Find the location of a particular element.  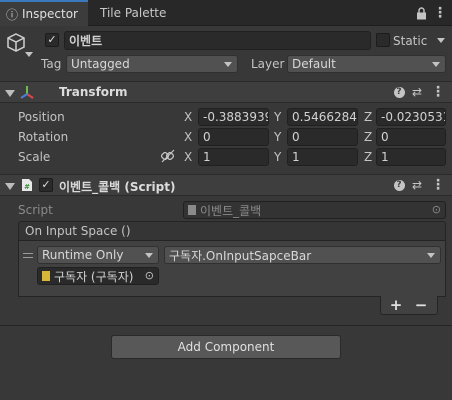

add-component-label: Add Component is located at coordinates (226, 347).